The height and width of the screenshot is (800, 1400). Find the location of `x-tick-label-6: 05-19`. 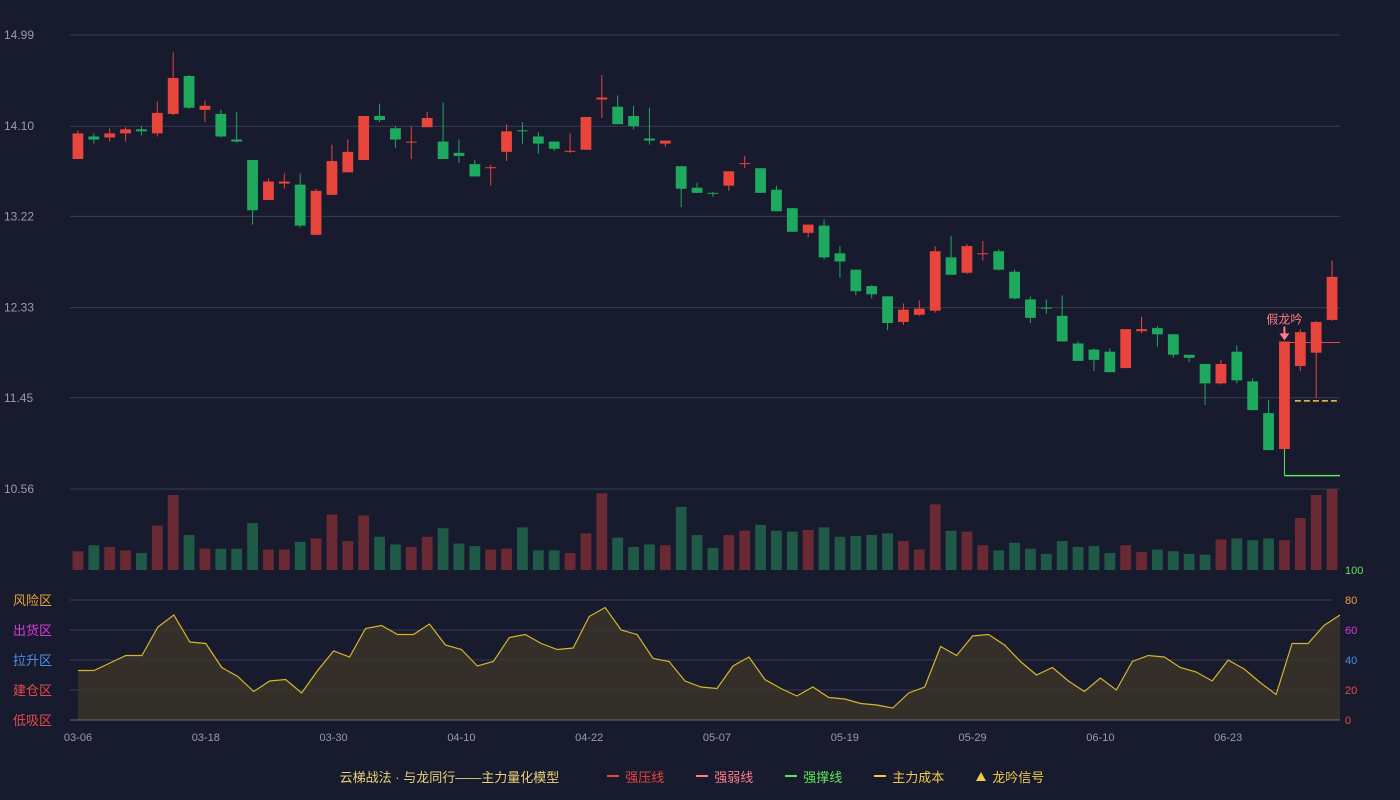

x-tick-label-6: 05-19 is located at coordinates (845, 738).